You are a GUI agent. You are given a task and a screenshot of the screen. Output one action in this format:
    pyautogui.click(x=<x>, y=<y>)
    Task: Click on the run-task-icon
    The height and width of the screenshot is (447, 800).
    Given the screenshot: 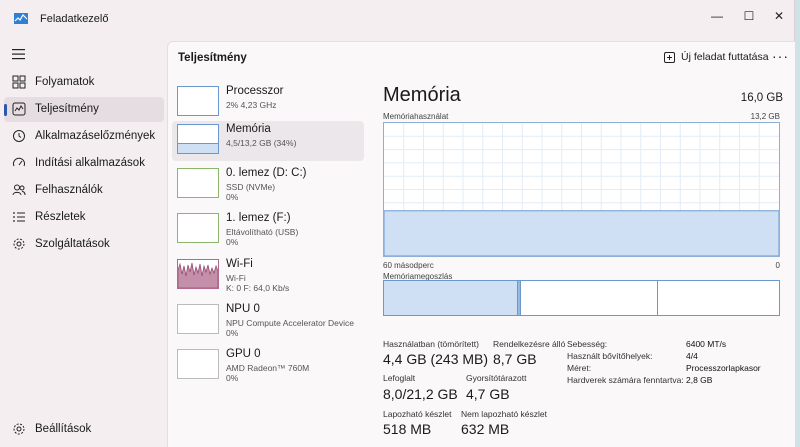 What is the action you would take?
    pyautogui.click(x=669, y=57)
    